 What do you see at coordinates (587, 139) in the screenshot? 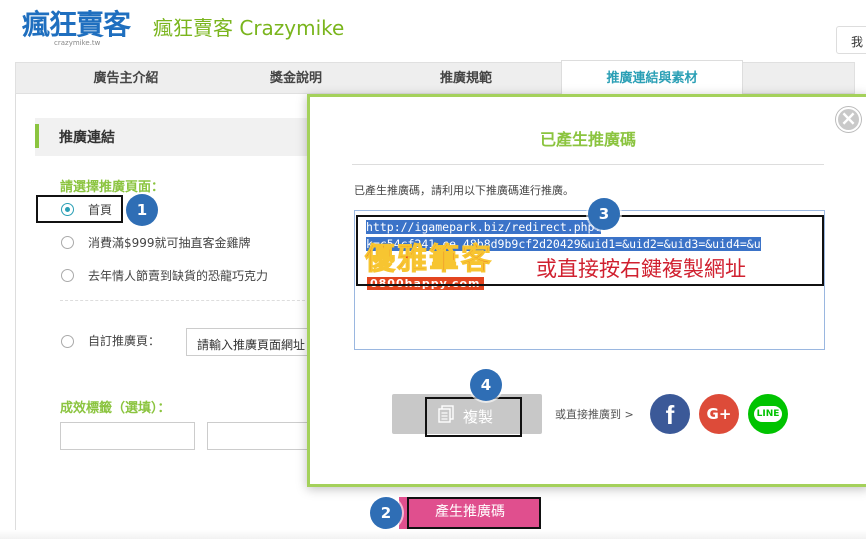
I see `modal-title: 已產生推廣碼` at bounding box center [587, 139].